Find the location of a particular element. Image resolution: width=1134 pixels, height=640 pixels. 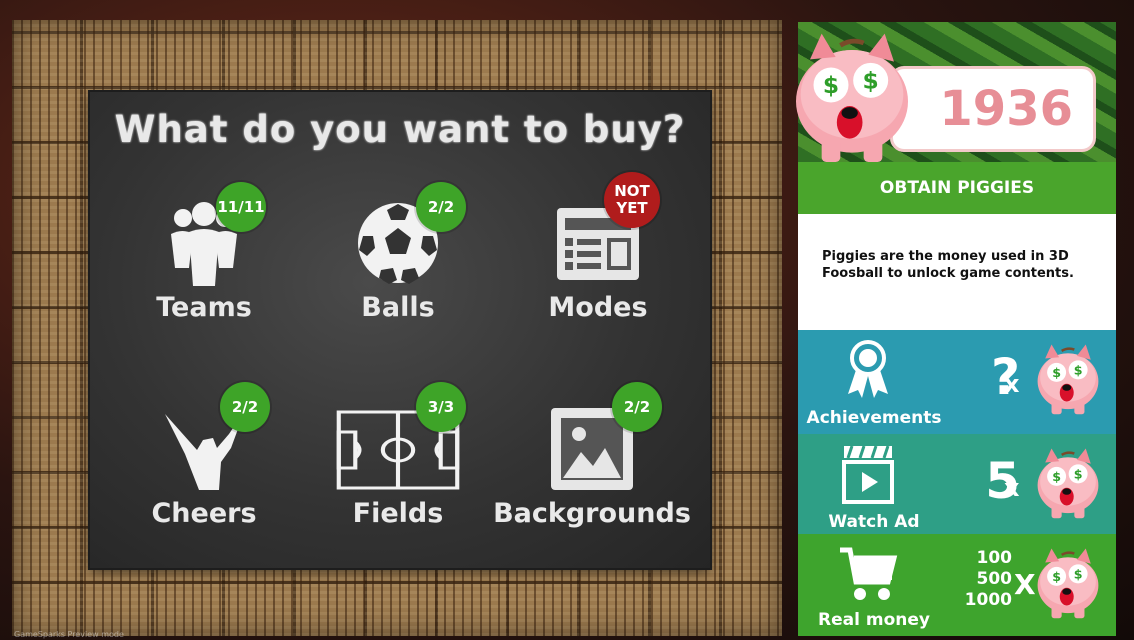

cheers-label: Cheers is located at coordinates (204, 513).